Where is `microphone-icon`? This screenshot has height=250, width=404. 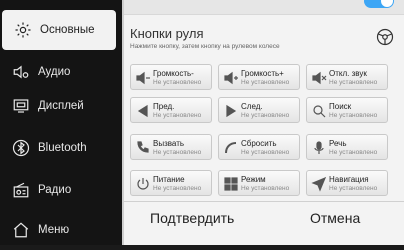
microphone-icon is located at coordinates (319, 148).